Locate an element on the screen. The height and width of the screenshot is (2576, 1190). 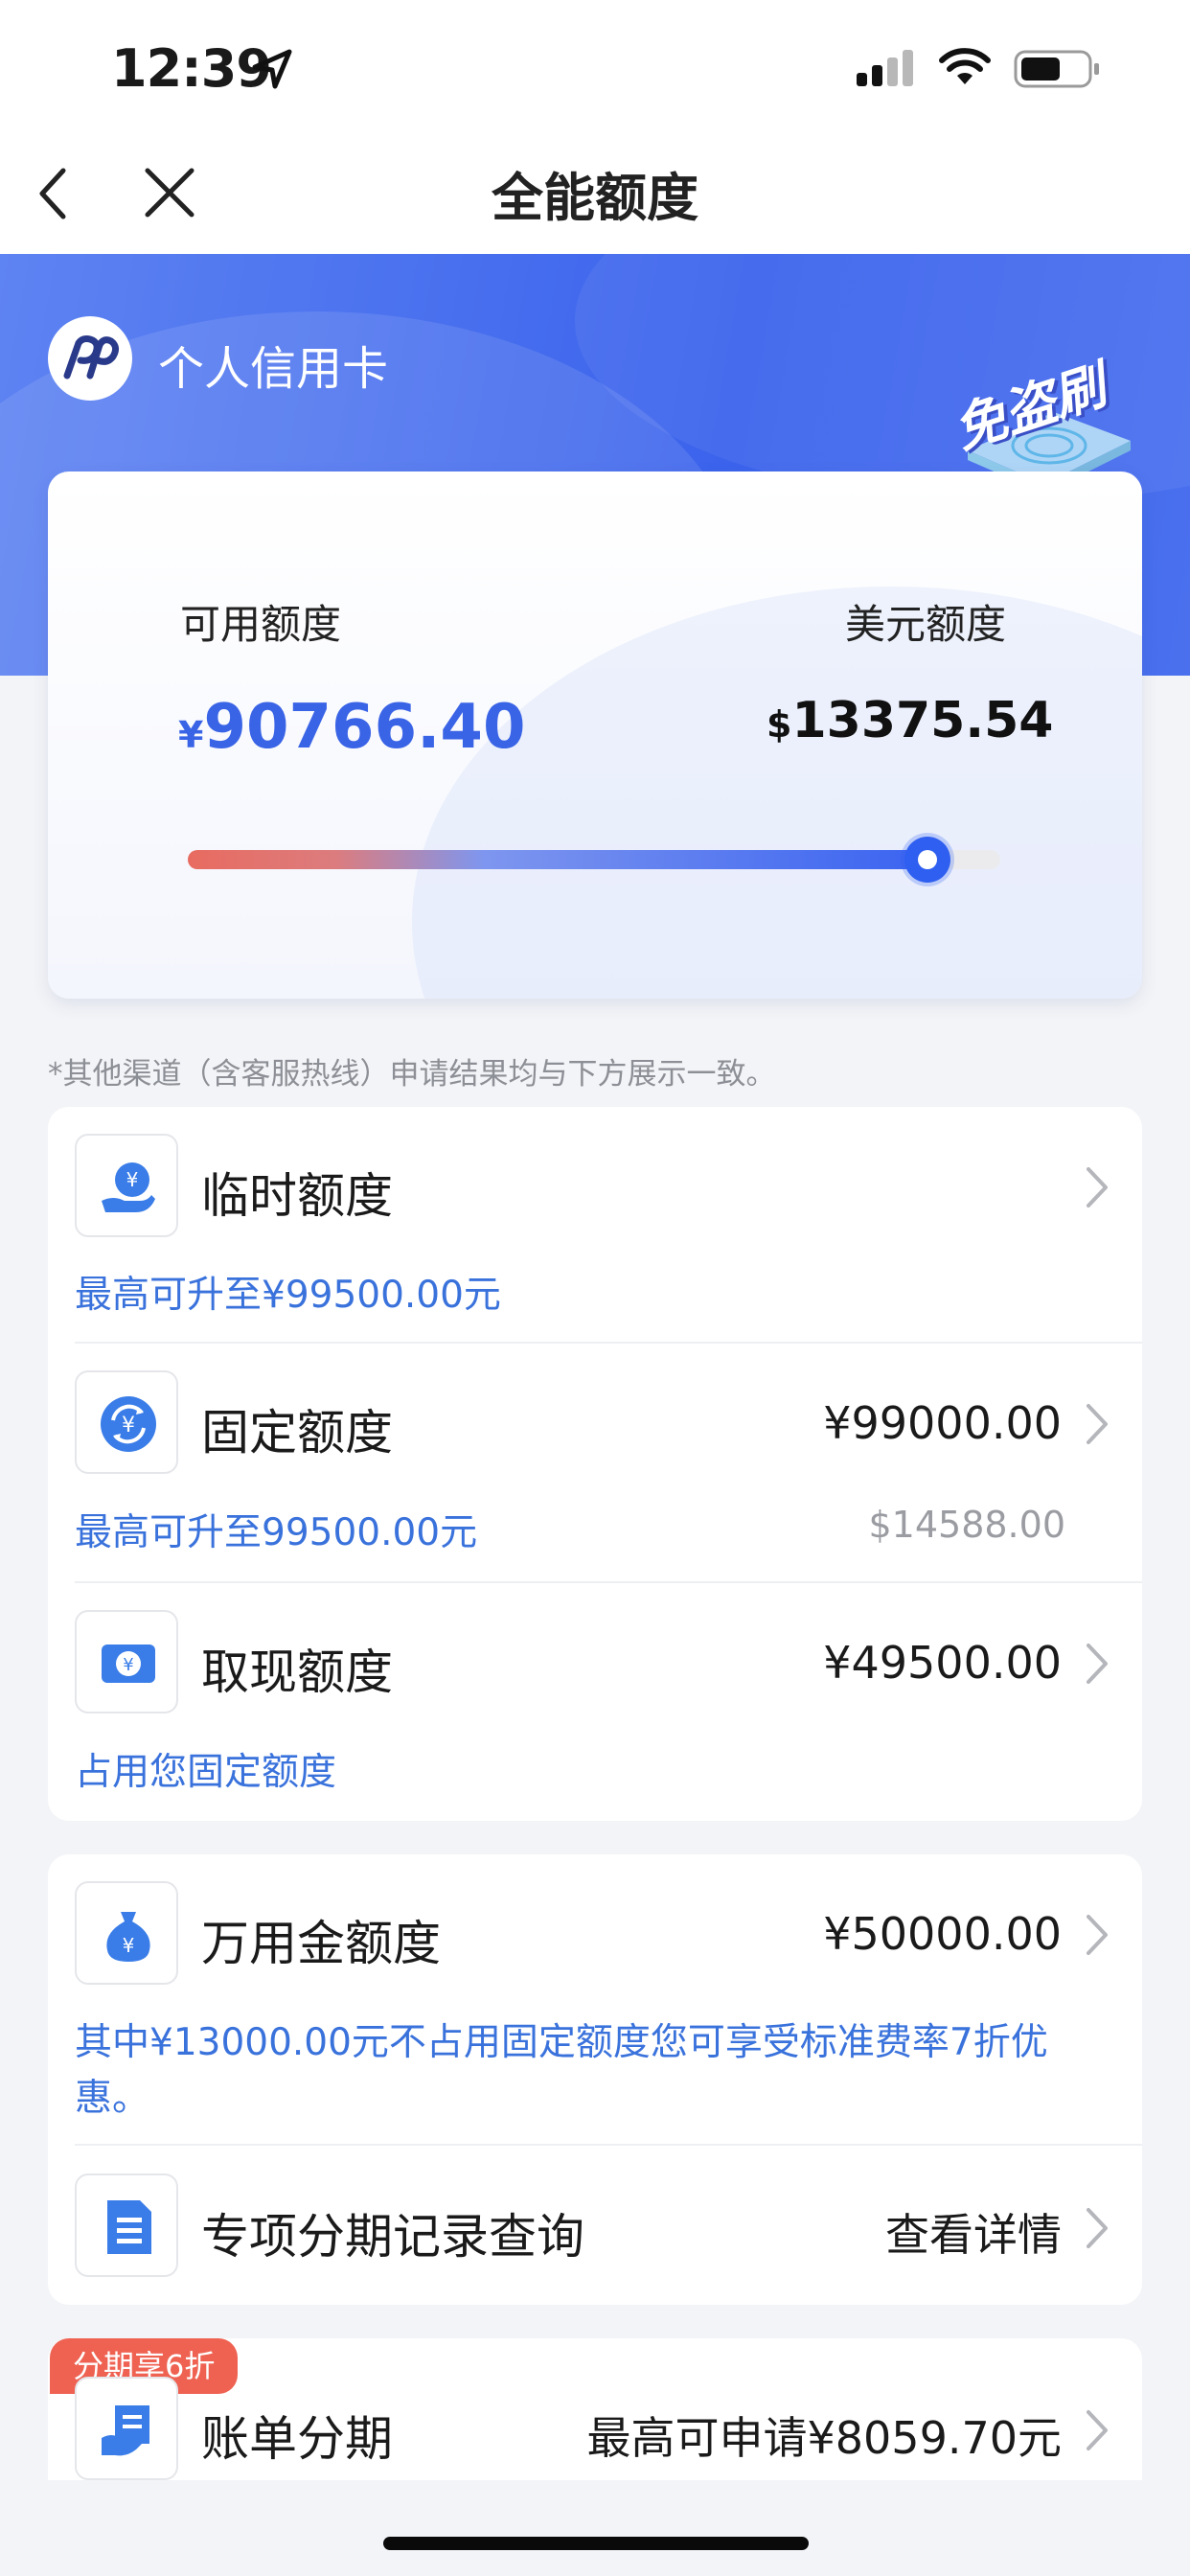
cash-limit-title: 取现额度 is located at coordinates (297, 1672).